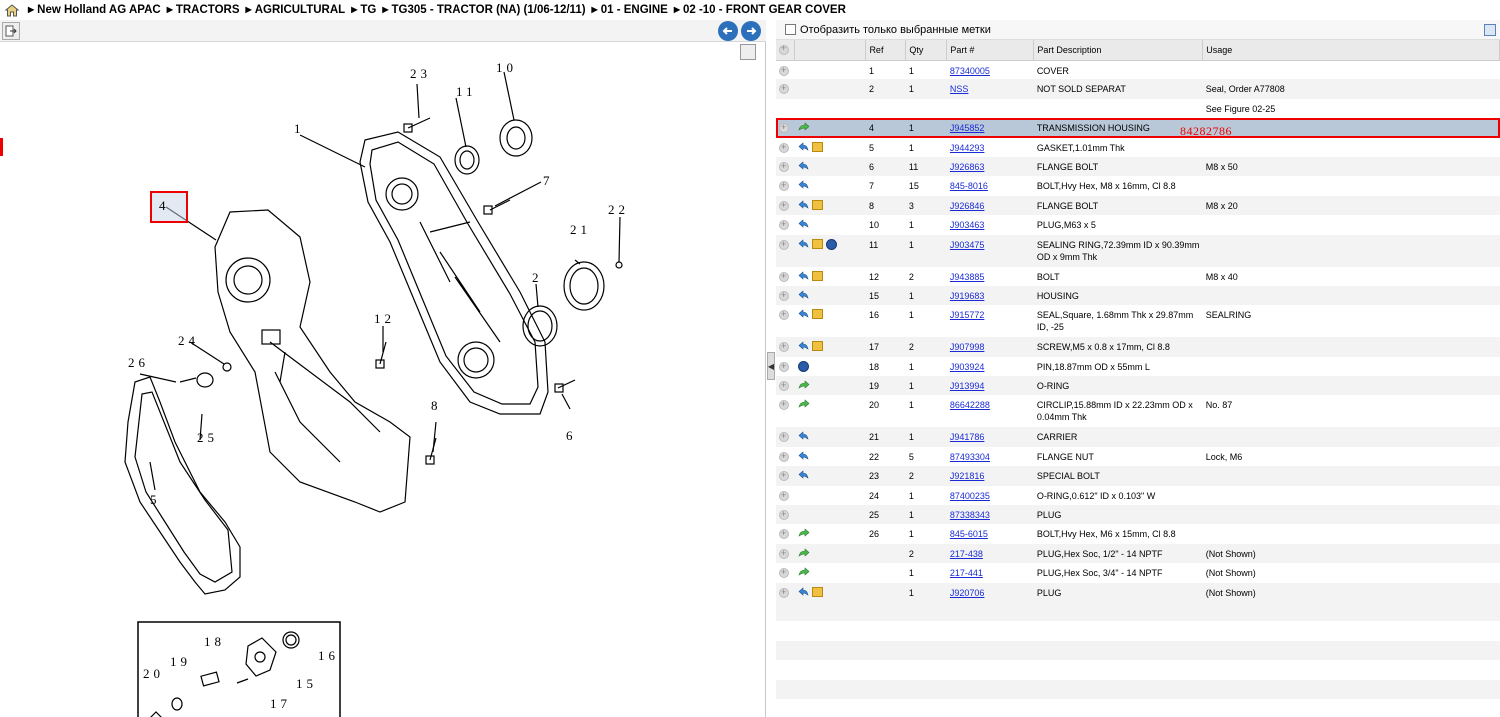  Describe the element at coordinates (1138, 224) in the screenshot. I see `table-row: 10 1 J903463 PLUG,M63 x 5` at that location.